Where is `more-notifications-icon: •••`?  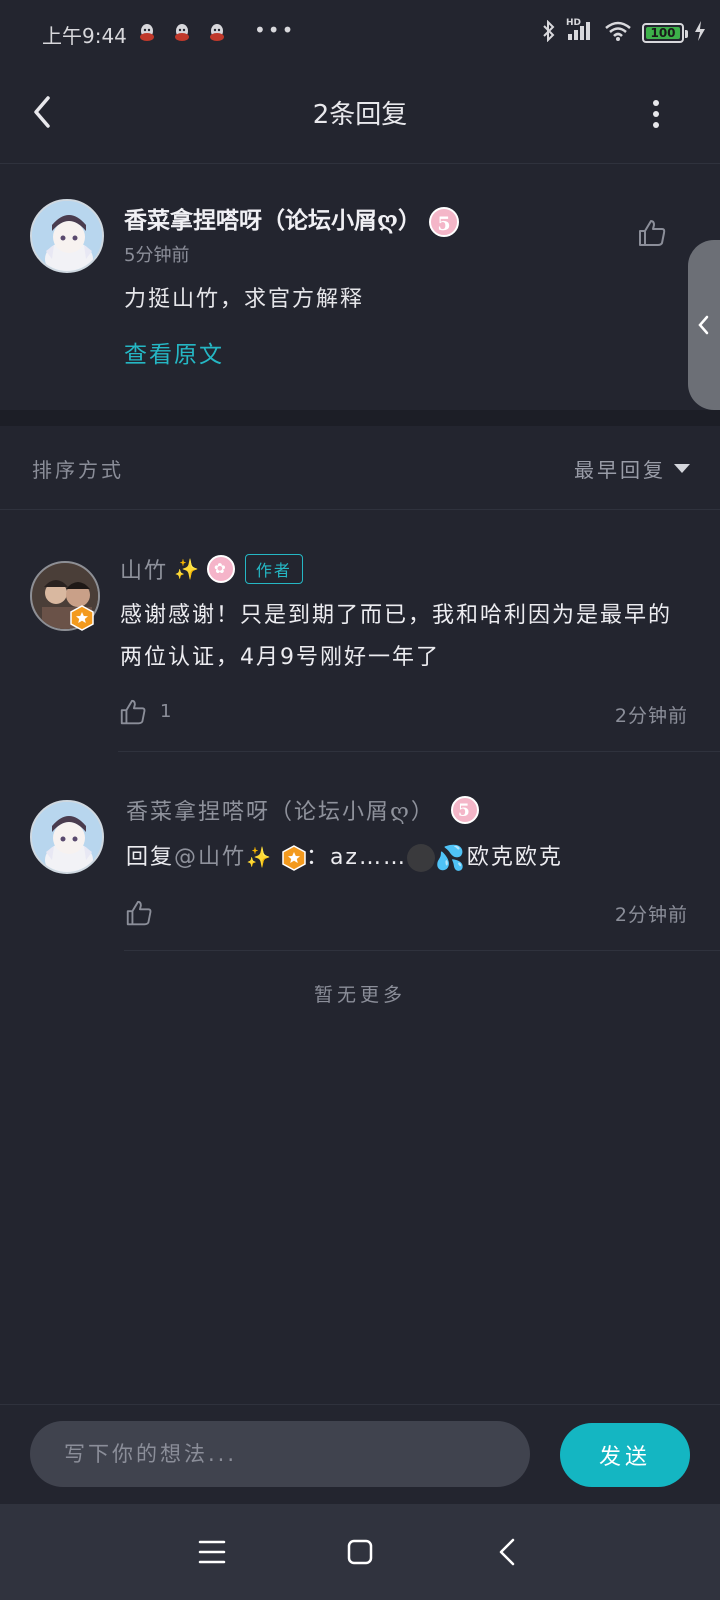
more-notifications-icon: ••• is located at coordinates (275, 30).